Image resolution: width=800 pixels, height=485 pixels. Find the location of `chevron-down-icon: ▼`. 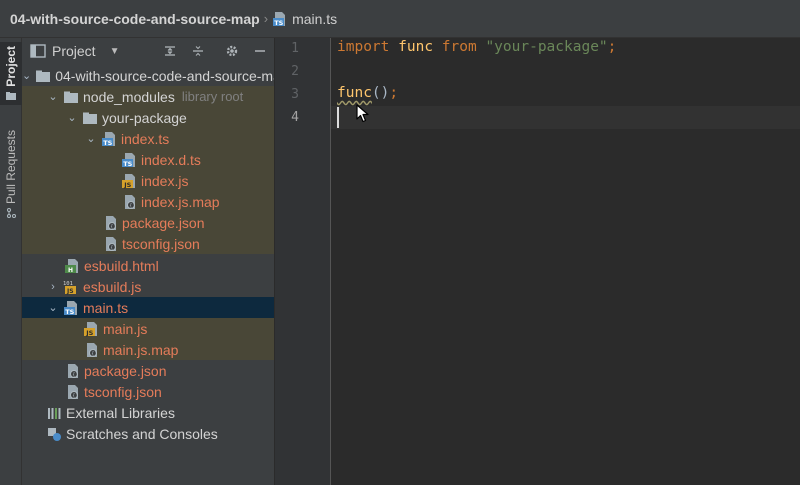

chevron-down-icon: ▼ is located at coordinates (115, 51).